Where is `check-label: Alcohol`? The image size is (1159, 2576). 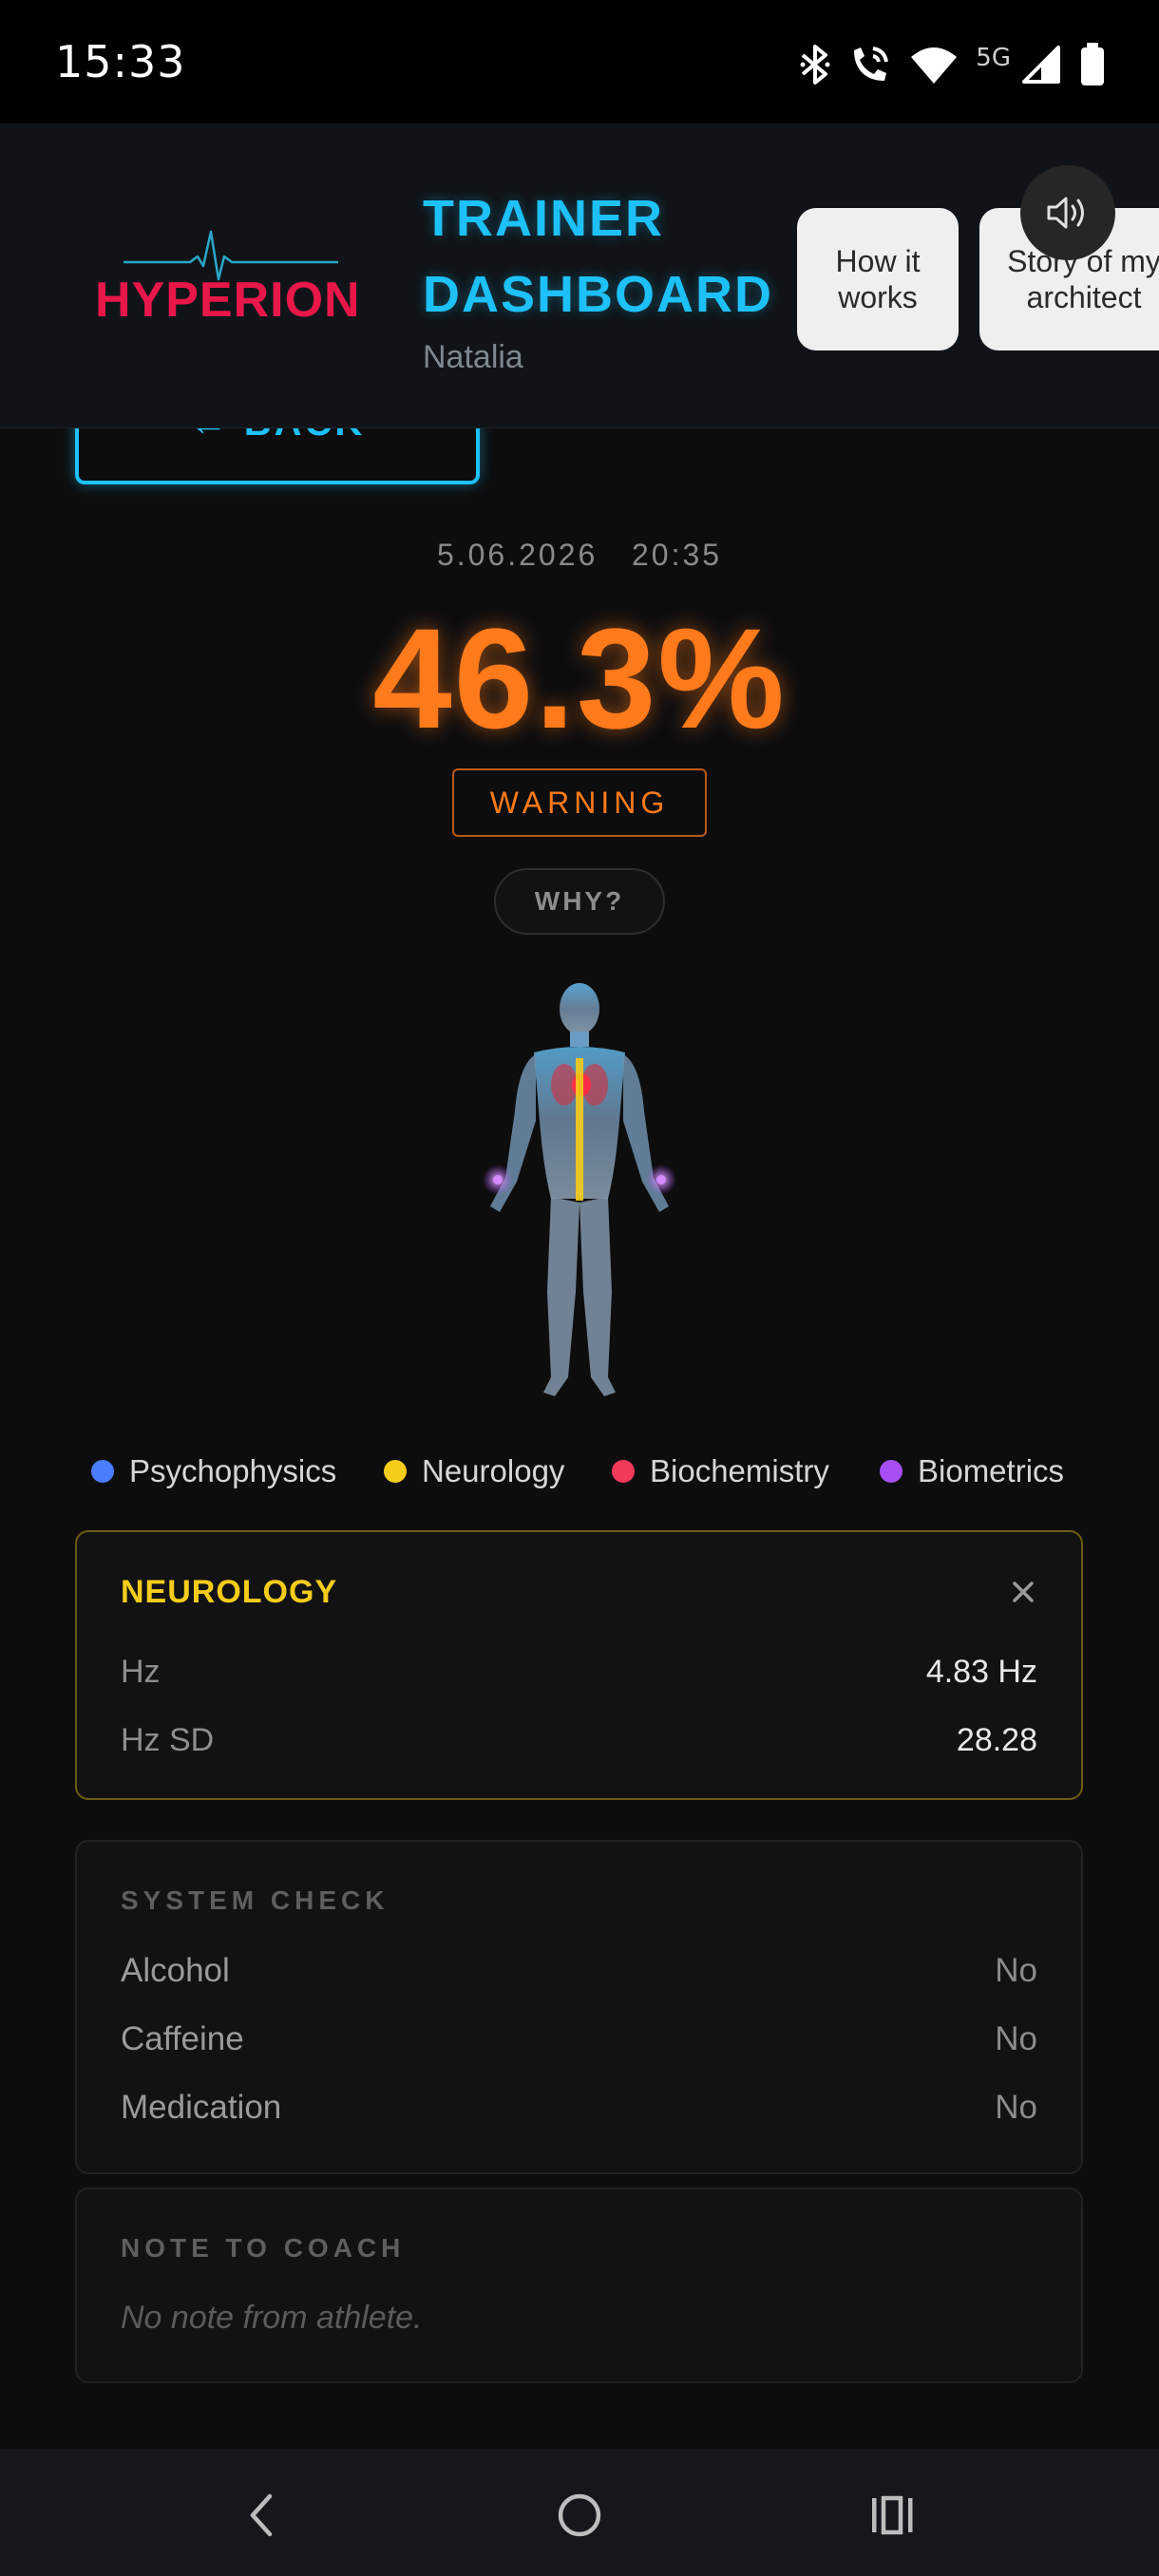 check-label: Alcohol is located at coordinates (175, 1971).